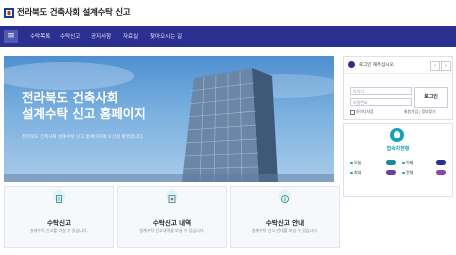 This screenshot has width=456, height=255. What do you see at coordinates (377, 65) in the screenshot?
I see `login-header-text: 로그인 해주십시오.` at bounding box center [377, 65].